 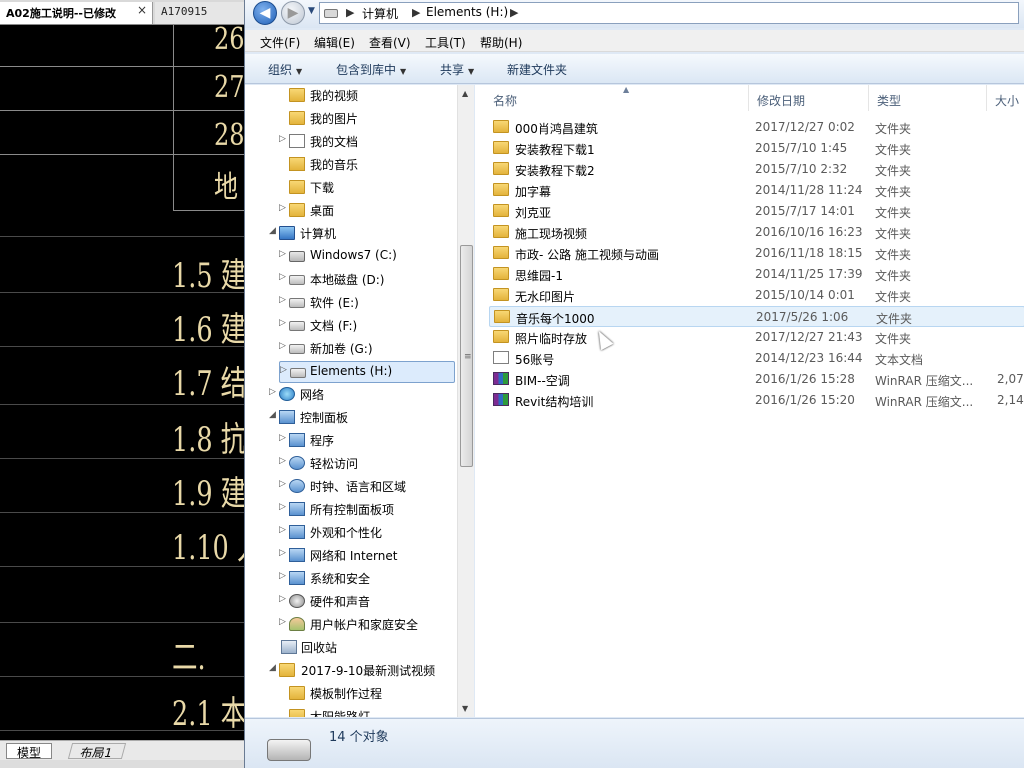 I want to click on tree-item-drive-c: ▷ Windows7 (C:), so click(x=367, y=257).